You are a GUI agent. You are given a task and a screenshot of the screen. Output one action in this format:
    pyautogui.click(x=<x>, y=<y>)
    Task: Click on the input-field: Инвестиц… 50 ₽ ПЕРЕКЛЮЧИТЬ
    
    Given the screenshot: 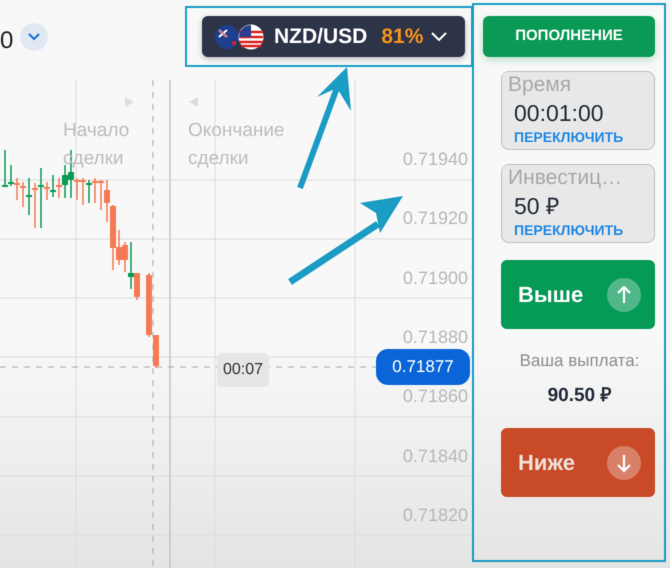 What is the action you would take?
    pyautogui.click(x=578, y=203)
    